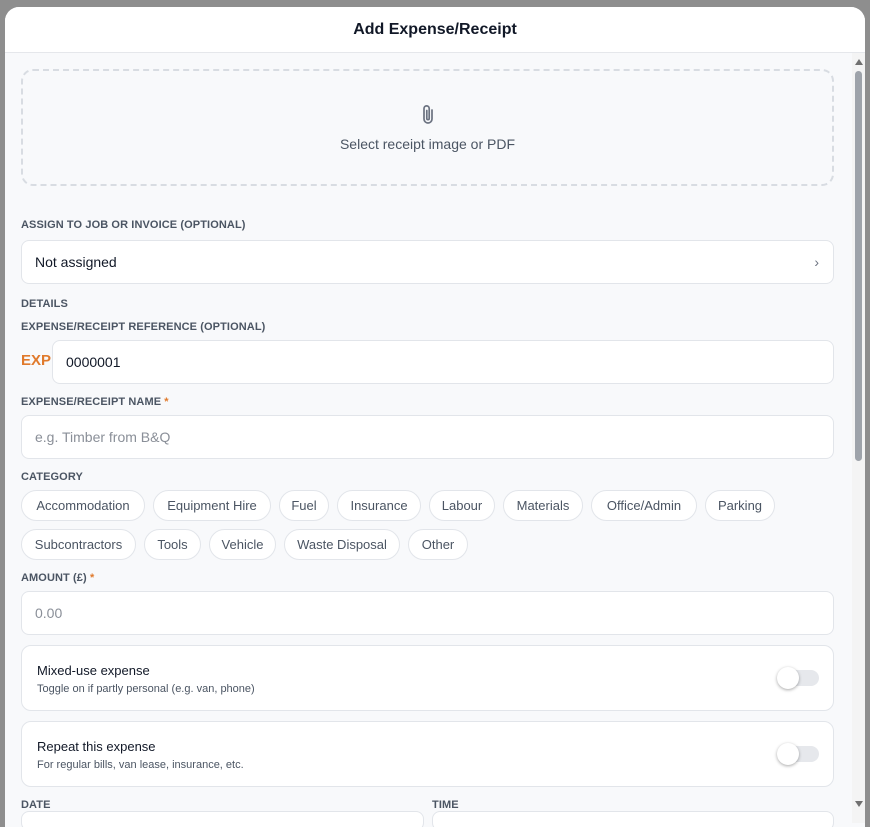 This screenshot has width=870, height=827. What do you see at coordinates (859, 62) in the screenshot?
I see `scroll-up-arrow-icon` at bounding box center [859, 62].